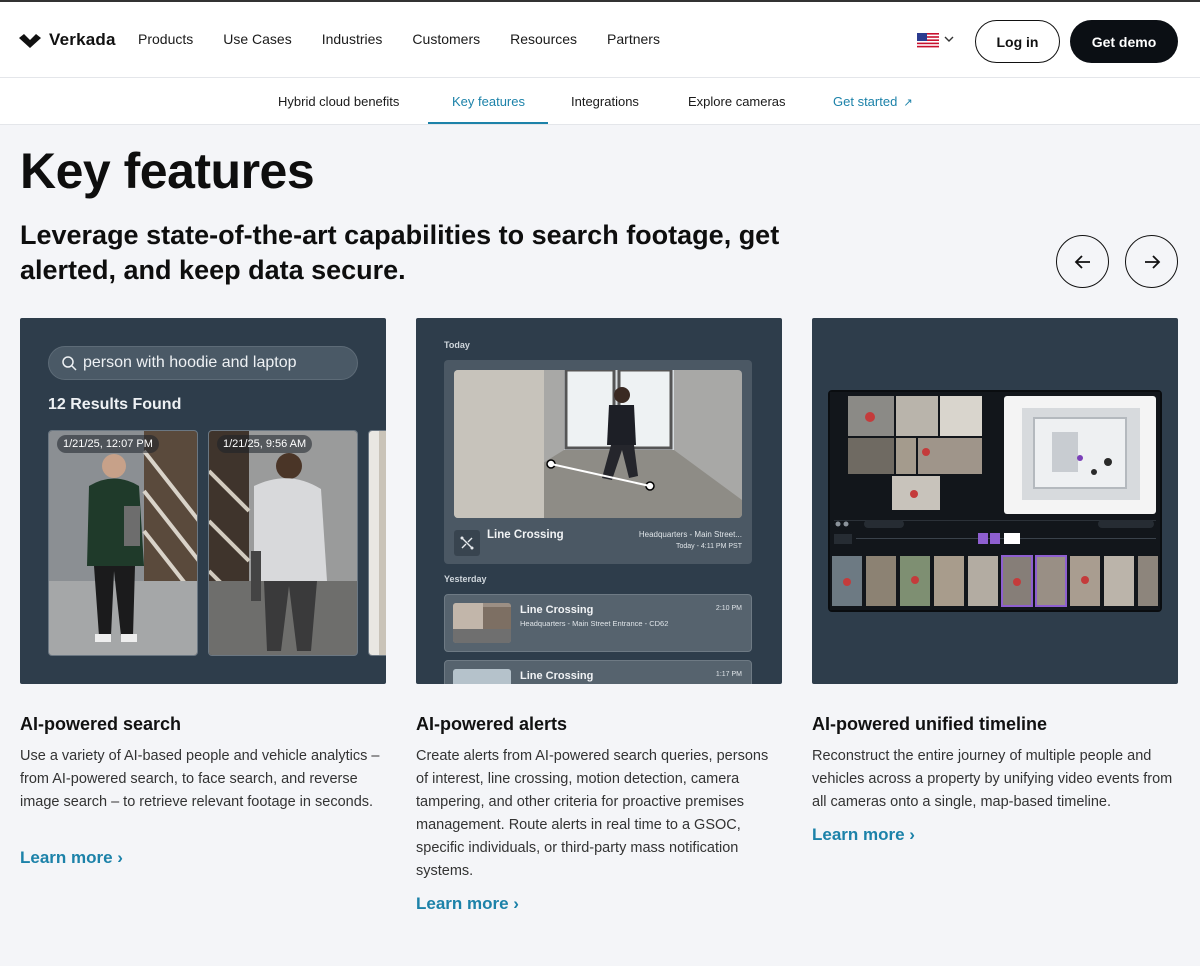  I want to click on timestamp-tag: 1/21/25, 9:56 AM, so click(265, 444).